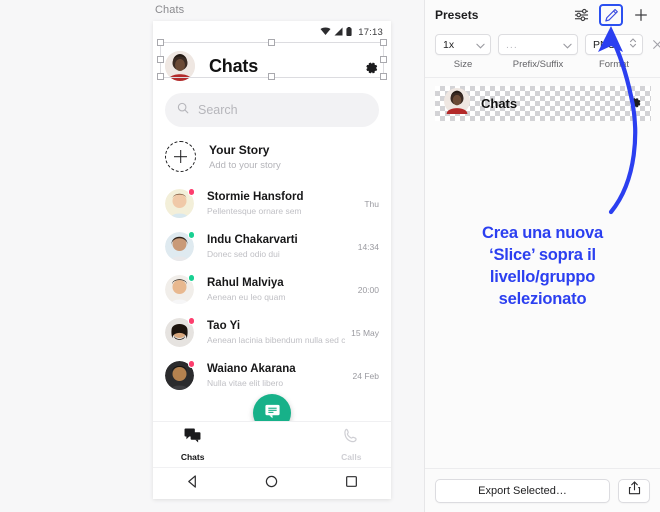  What do you see at coordinates (192, 456) in the screenshot?
I see `nav-label: Chats` at bounding box center [192, 456].